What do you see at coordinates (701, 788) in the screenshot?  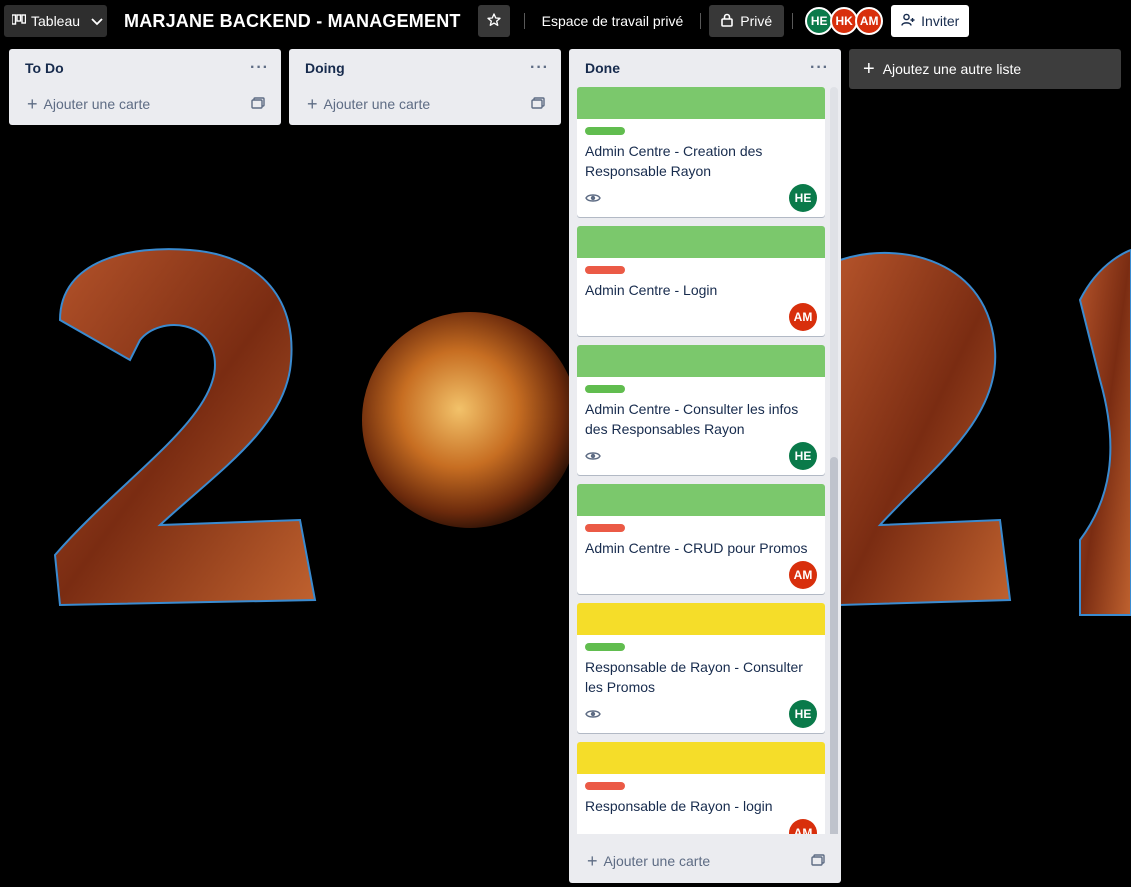 I see `card: Responsable de Rayon - login AM` at bounding box center [701, 788].